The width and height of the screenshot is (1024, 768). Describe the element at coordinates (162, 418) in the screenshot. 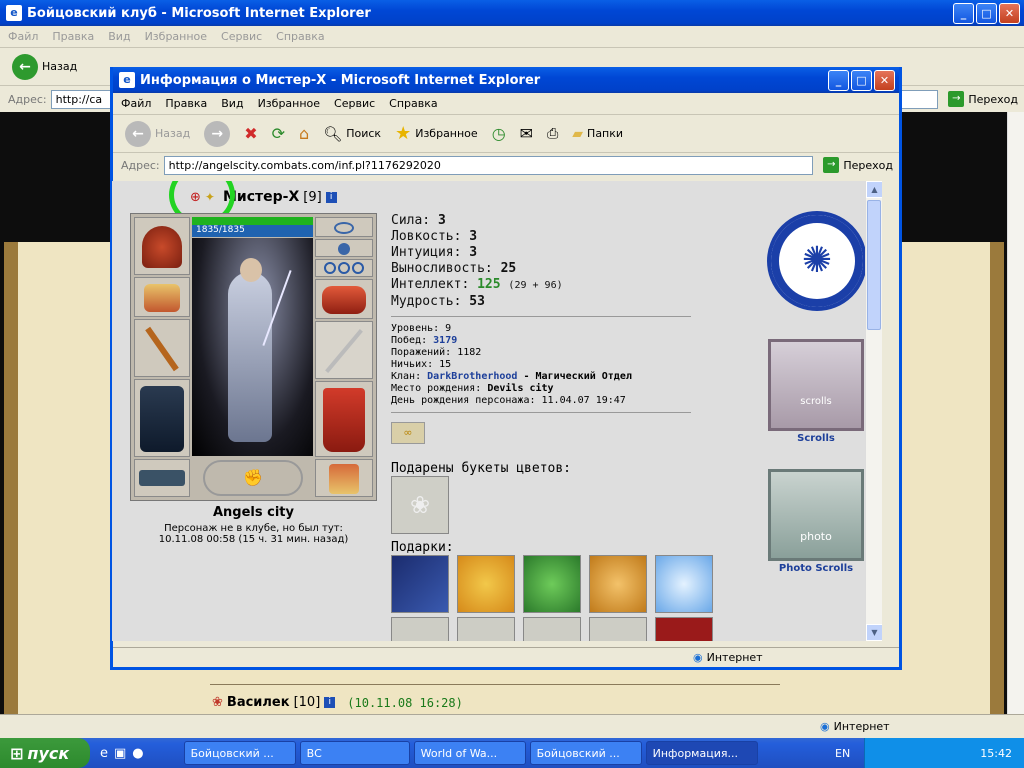

I see `cloak-slot` at that location.